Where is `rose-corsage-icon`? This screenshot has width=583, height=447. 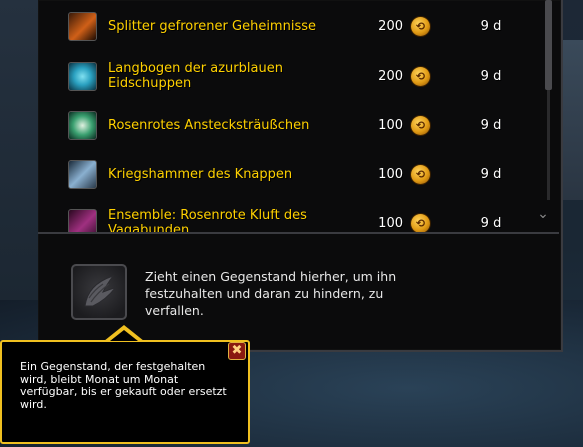
rose-corsage-icon is located at coordinates (82, 125).